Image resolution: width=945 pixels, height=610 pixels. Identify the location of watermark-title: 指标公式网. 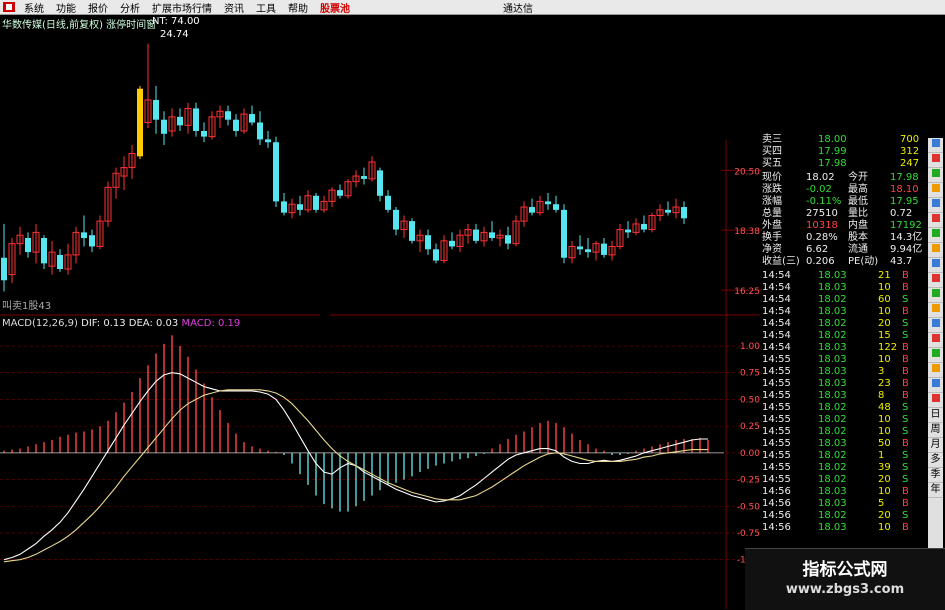
(845, 570).